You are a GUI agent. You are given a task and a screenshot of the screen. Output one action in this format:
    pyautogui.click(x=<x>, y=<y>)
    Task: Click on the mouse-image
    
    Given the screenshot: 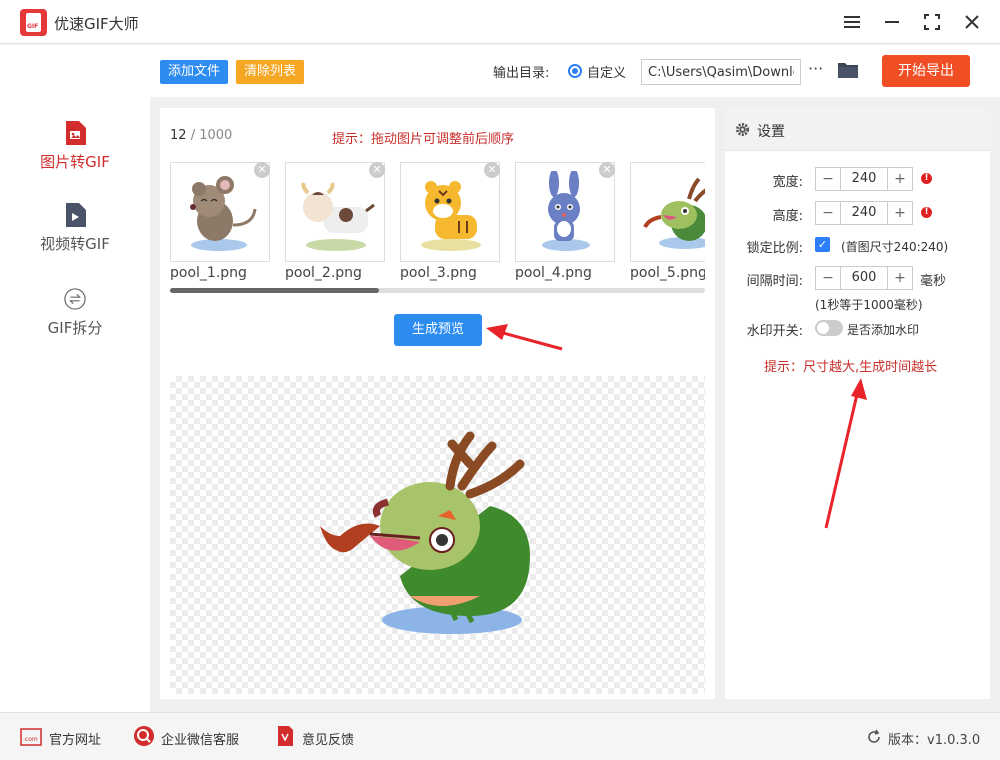 What is the action you would take?
    pyautogui.click(x=223, y=213)
    